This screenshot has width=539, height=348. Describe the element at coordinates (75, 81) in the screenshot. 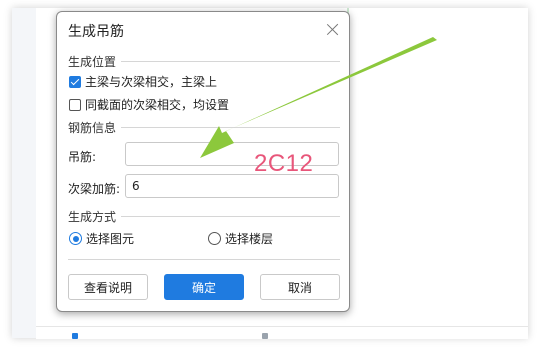

I see `checkbox-checked-icon` at that location.